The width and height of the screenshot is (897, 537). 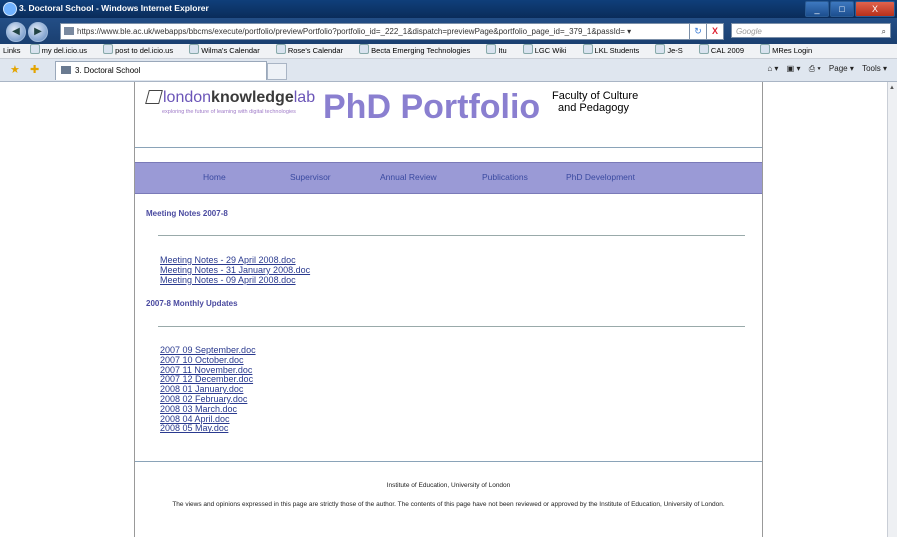 What do you see at coordinates (749, 31) in the screenshot?
I see `search-placeholder: Google` at bounding box center [749, 31].